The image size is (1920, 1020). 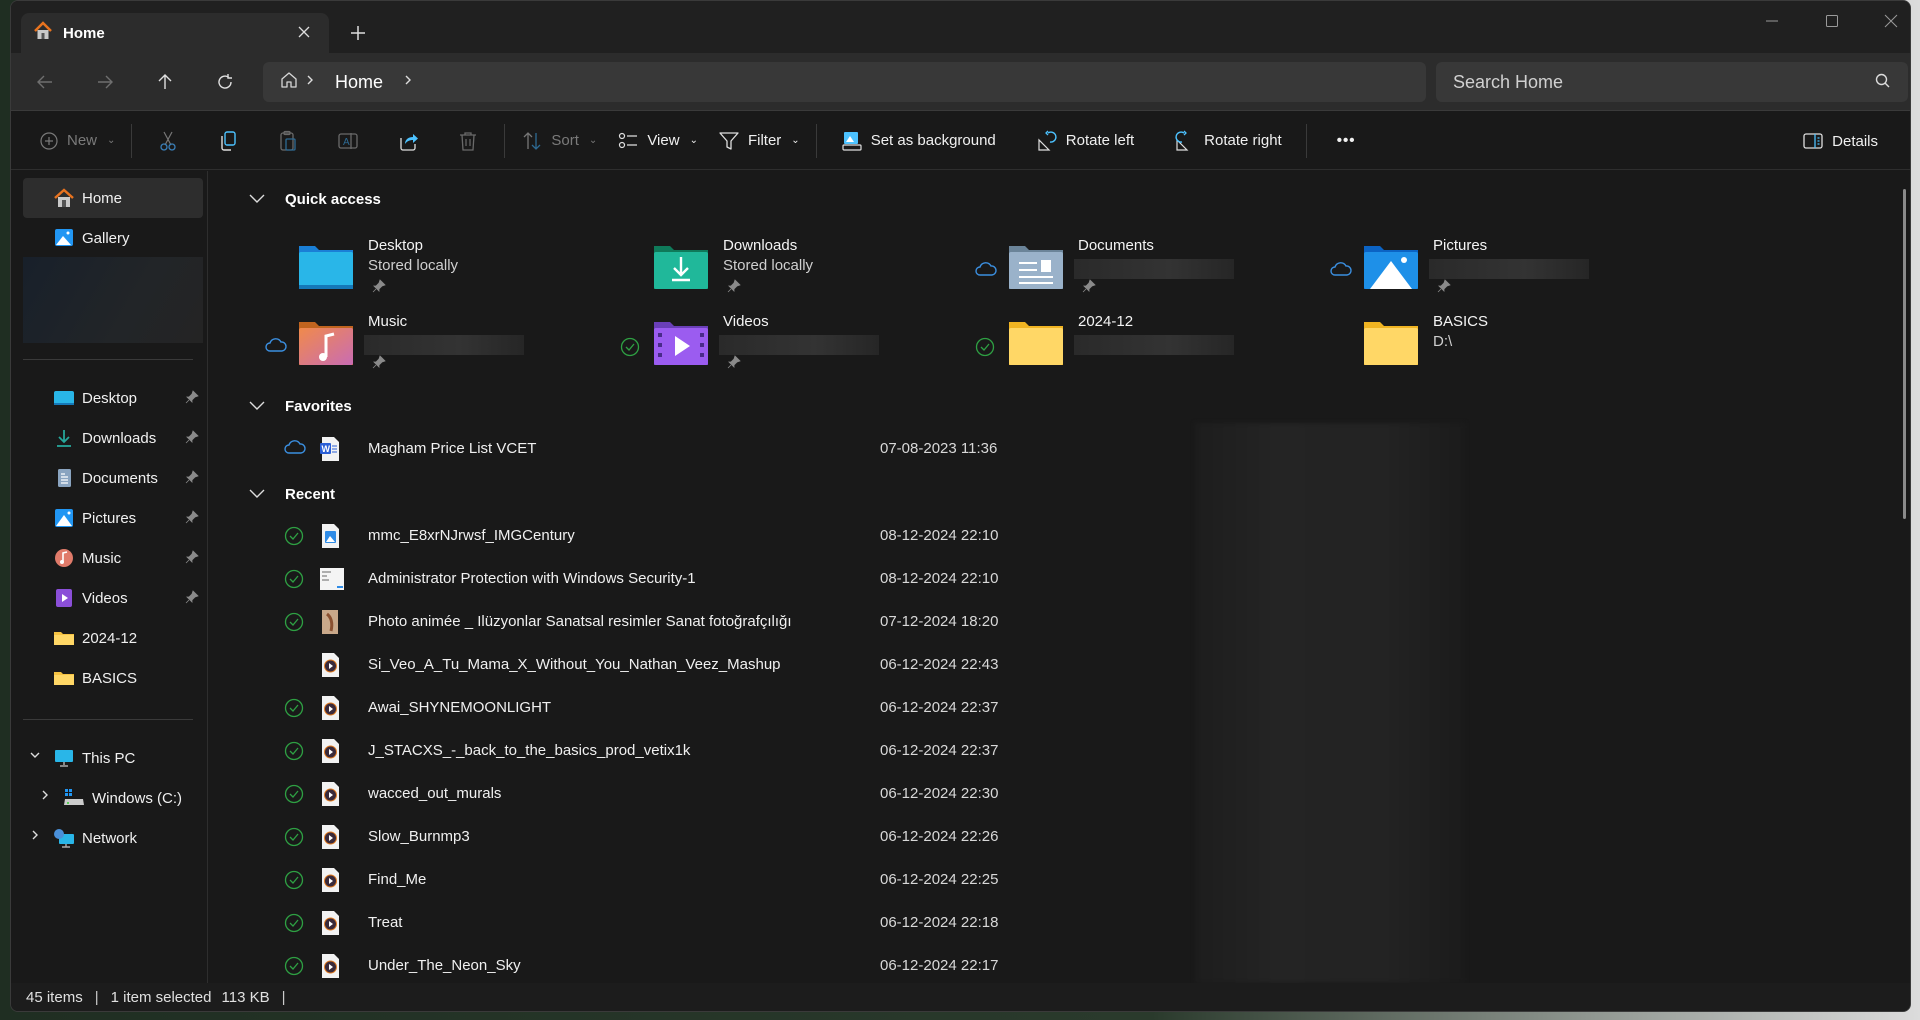 I want to click on view-button: View ⌄, so click(x=657, y=141).